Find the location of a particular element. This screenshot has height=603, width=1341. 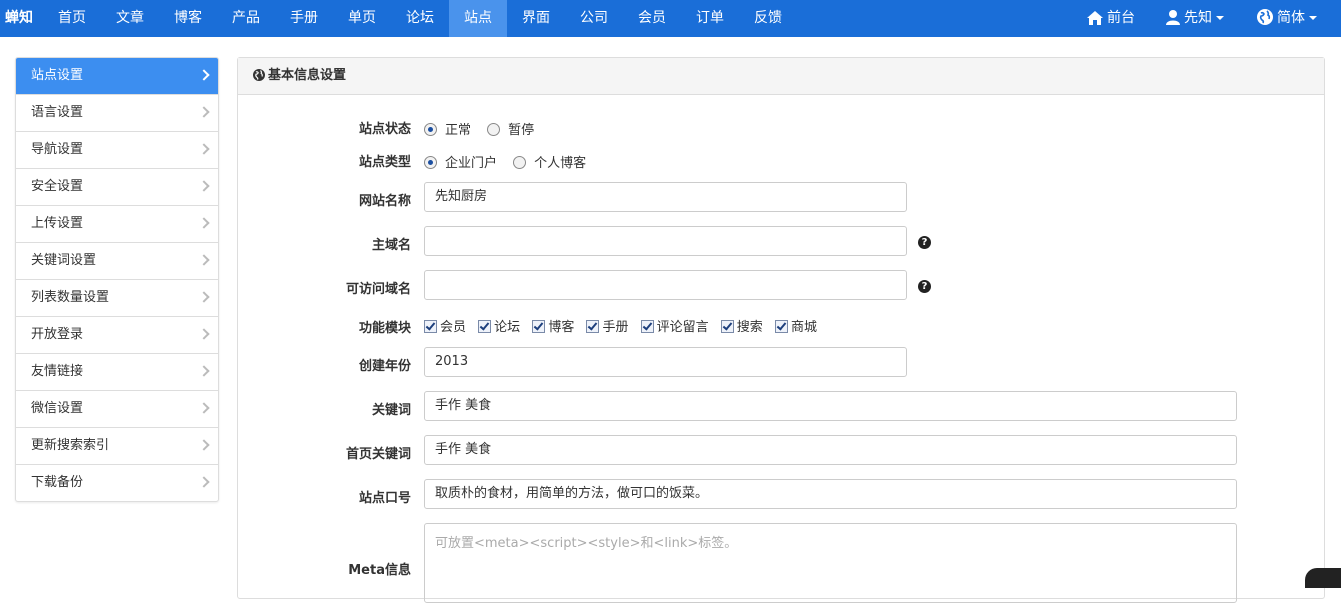

option-label: 企业门户 is located at coordinates (471, 163).